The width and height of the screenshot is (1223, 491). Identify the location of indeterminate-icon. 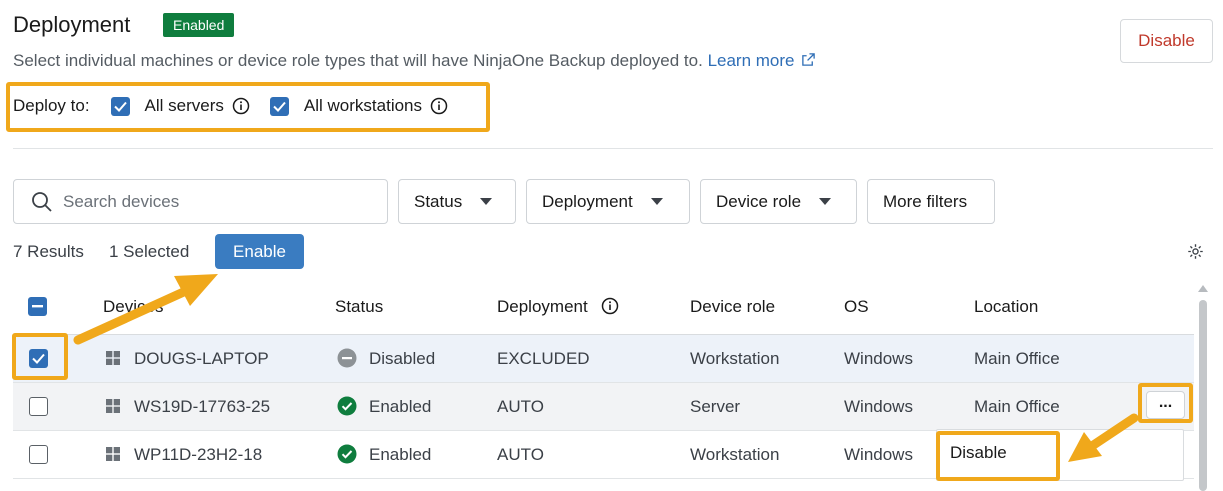
(37, 306).